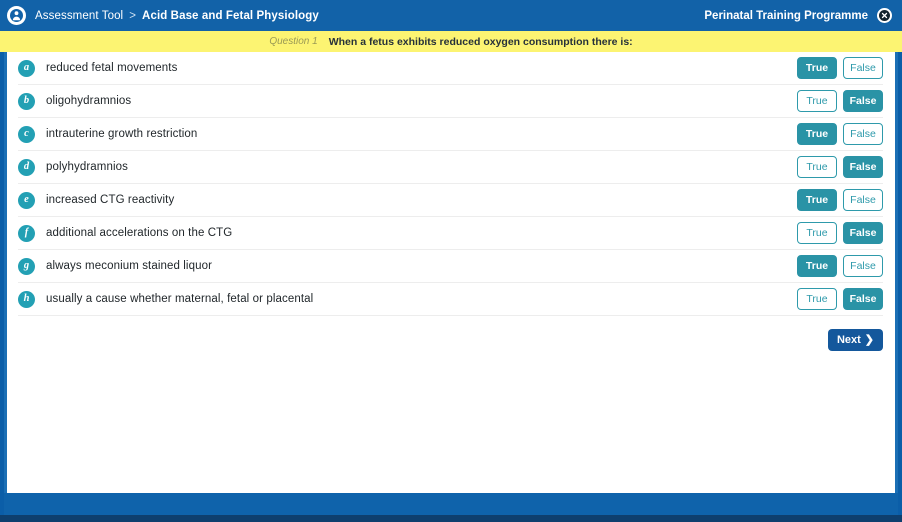  What do you see at coordinates (450, 167) in the screenshot?
I see `answer-row: d polyhydramnios True False` at bounding box center [450, 167].